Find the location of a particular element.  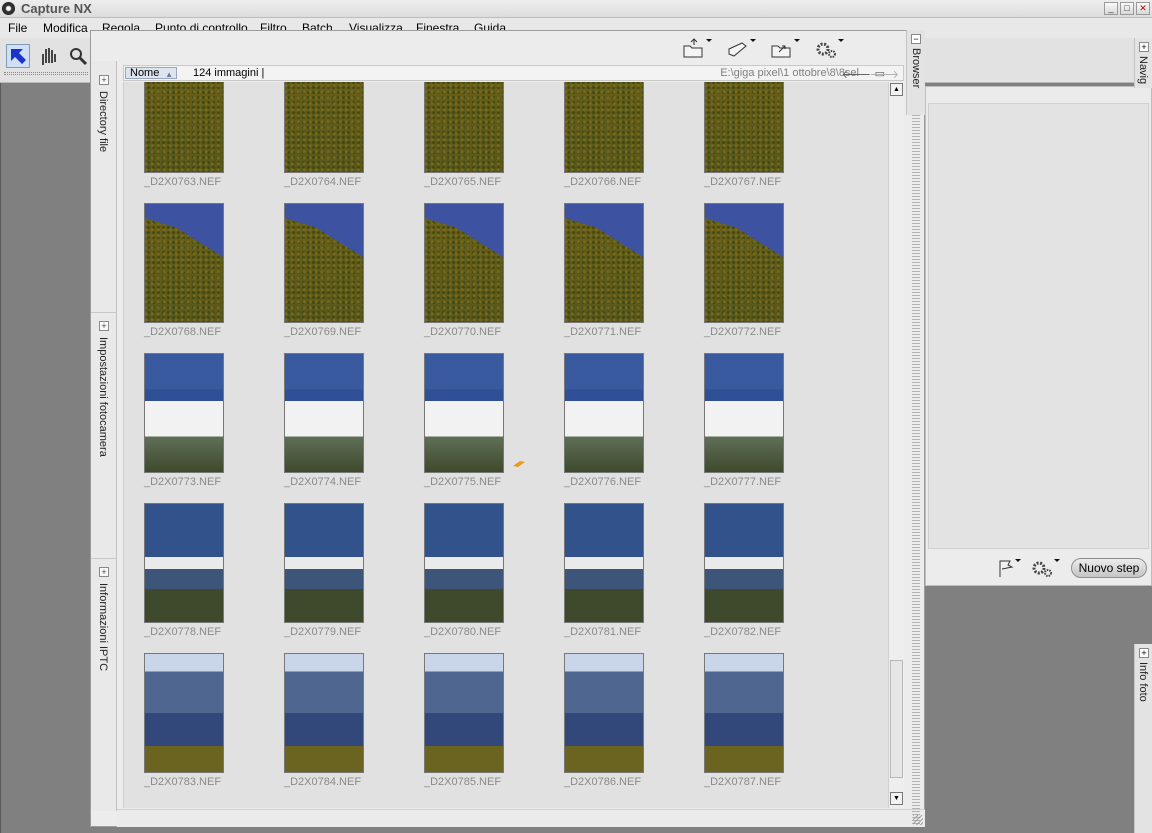

thumbnail-item: _D2X0769.NEF is located at coordinates (344, 278).